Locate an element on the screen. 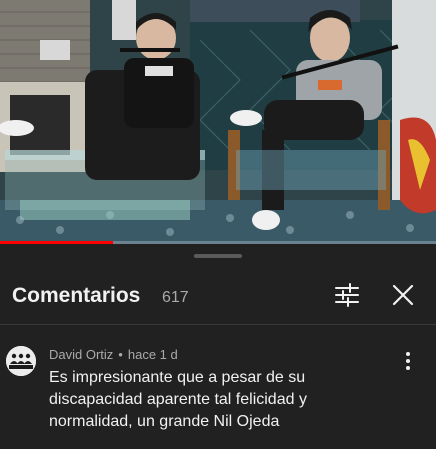  header-divider is located at coordinates (218, 324).